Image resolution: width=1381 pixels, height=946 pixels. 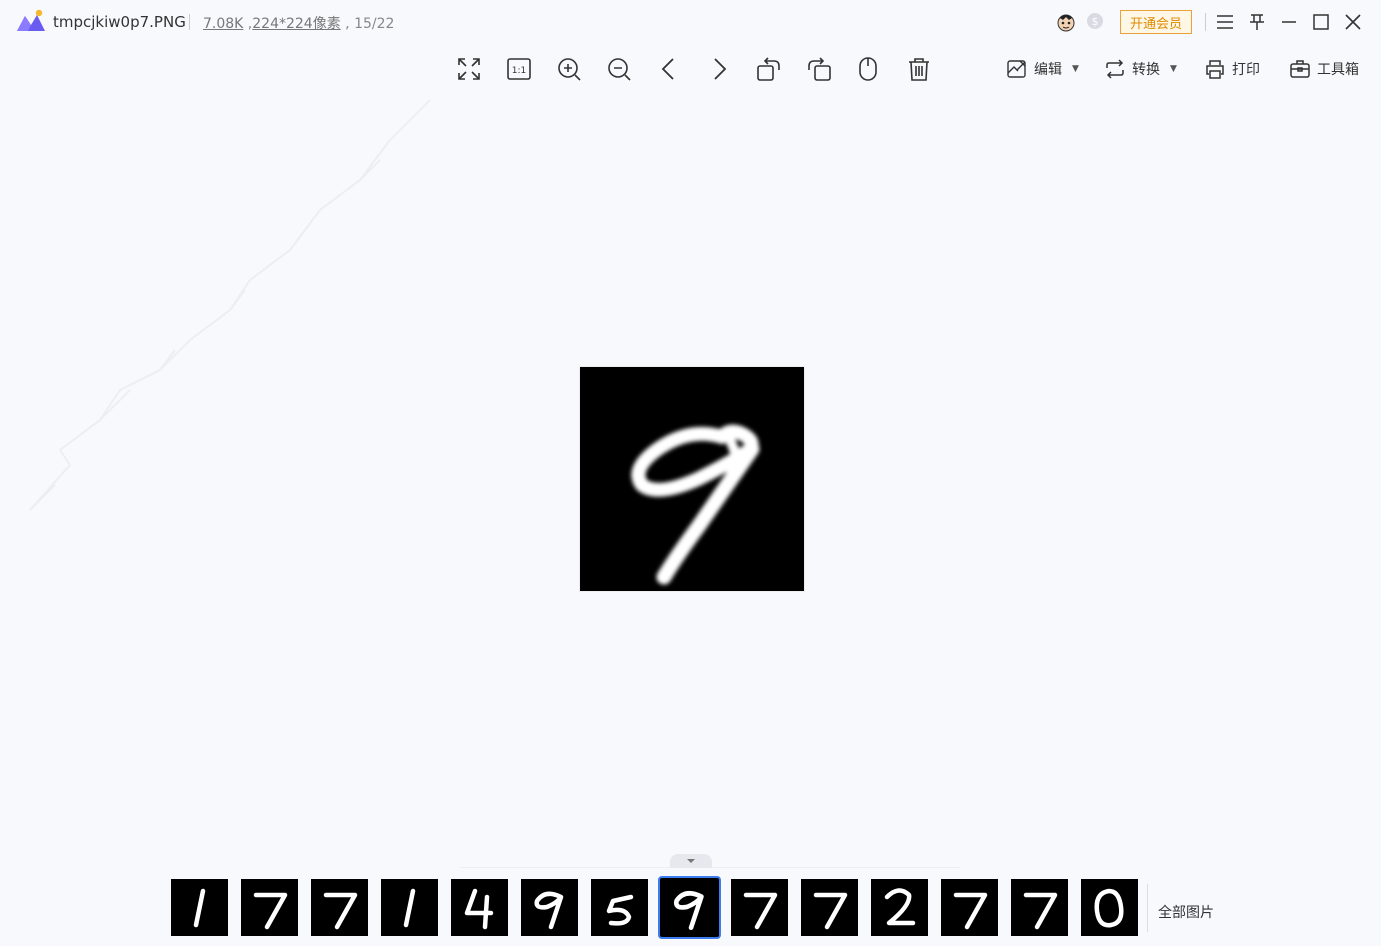 What do you see at coordinates (1147, 908) in the screenshot?
I see `filmstrip-separator` at bounding box center [1147, 908].